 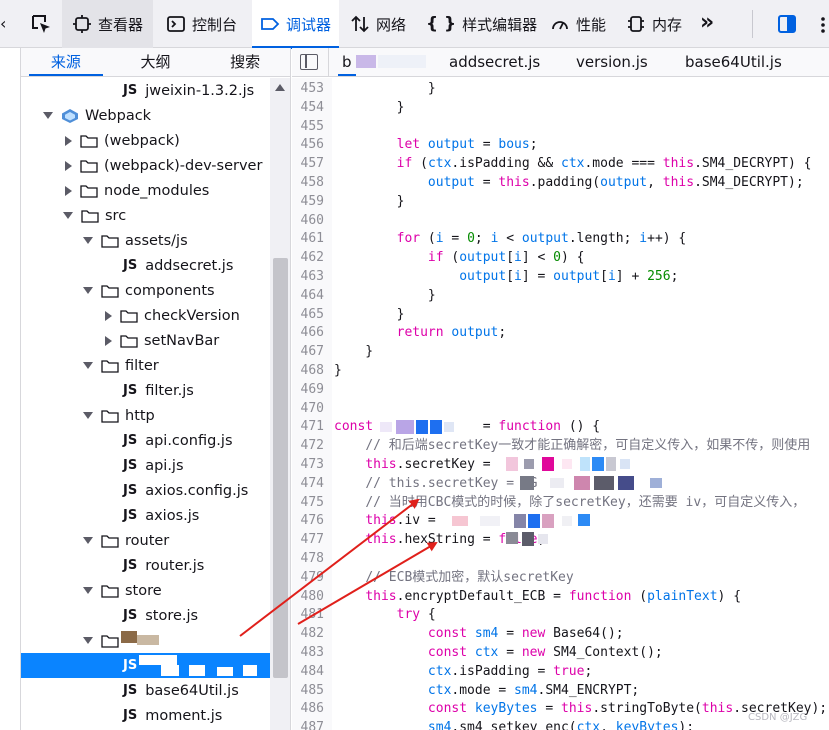 What do you see at coordinates (308, 427) in the screenshot?
I see `line-number: 471` at bounding box center [308, 427].